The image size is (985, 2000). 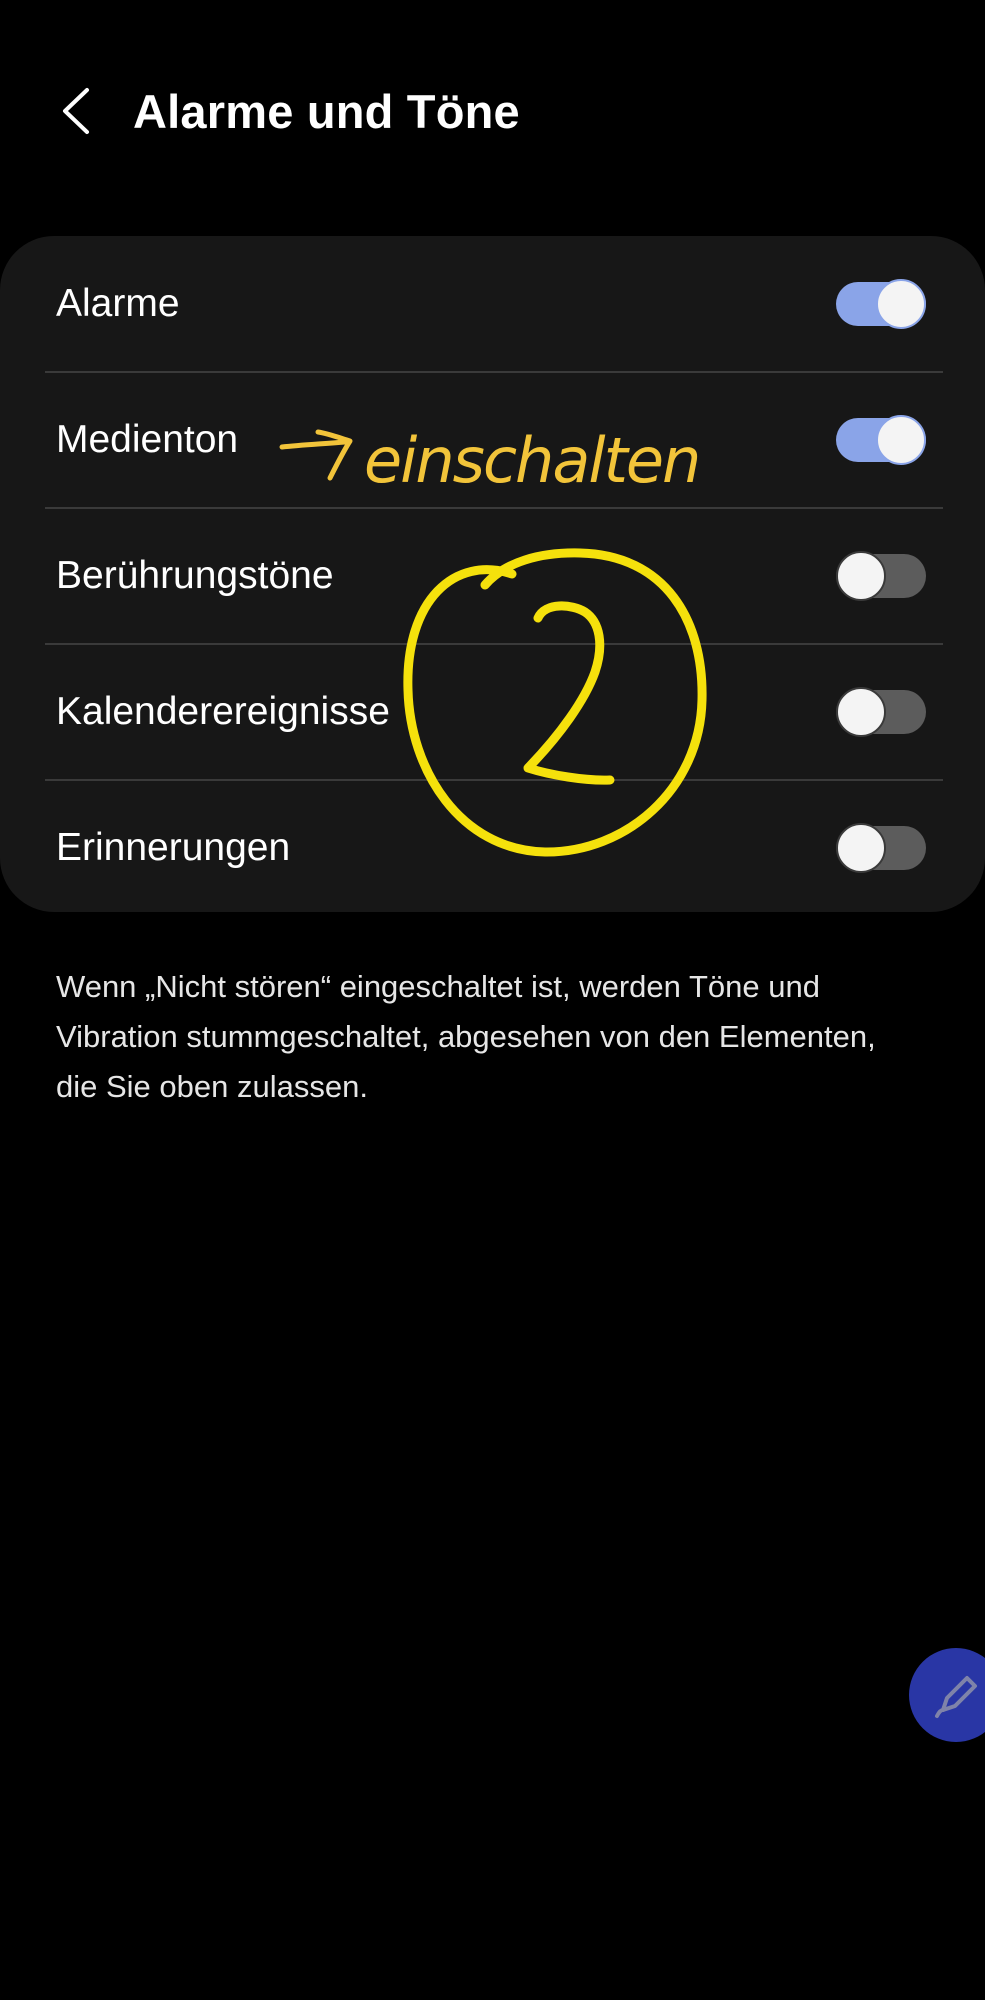 I want to click on setting-row-erinnerungen: Erinnerungen, so click(x=492, y=847).